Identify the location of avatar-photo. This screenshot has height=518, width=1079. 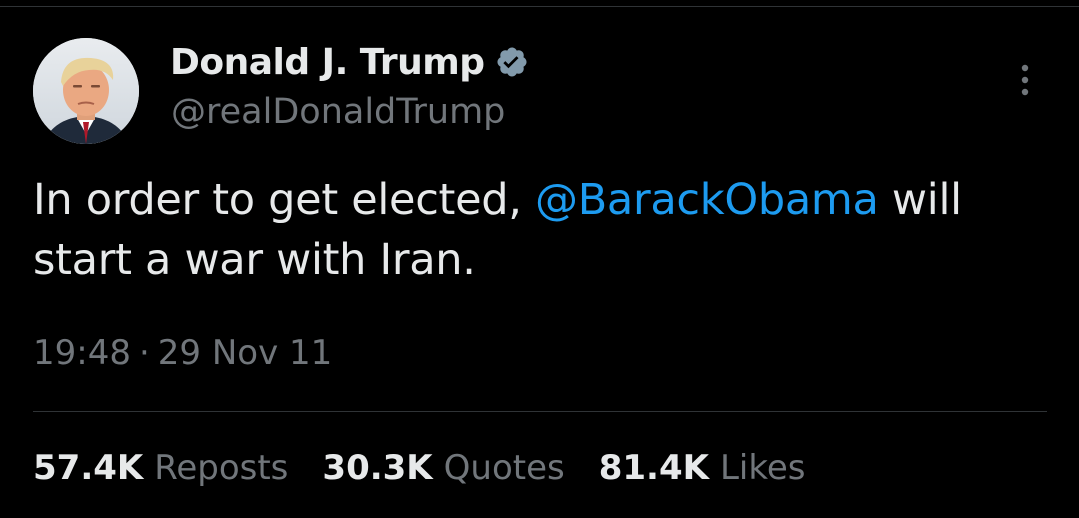
(86, 91).